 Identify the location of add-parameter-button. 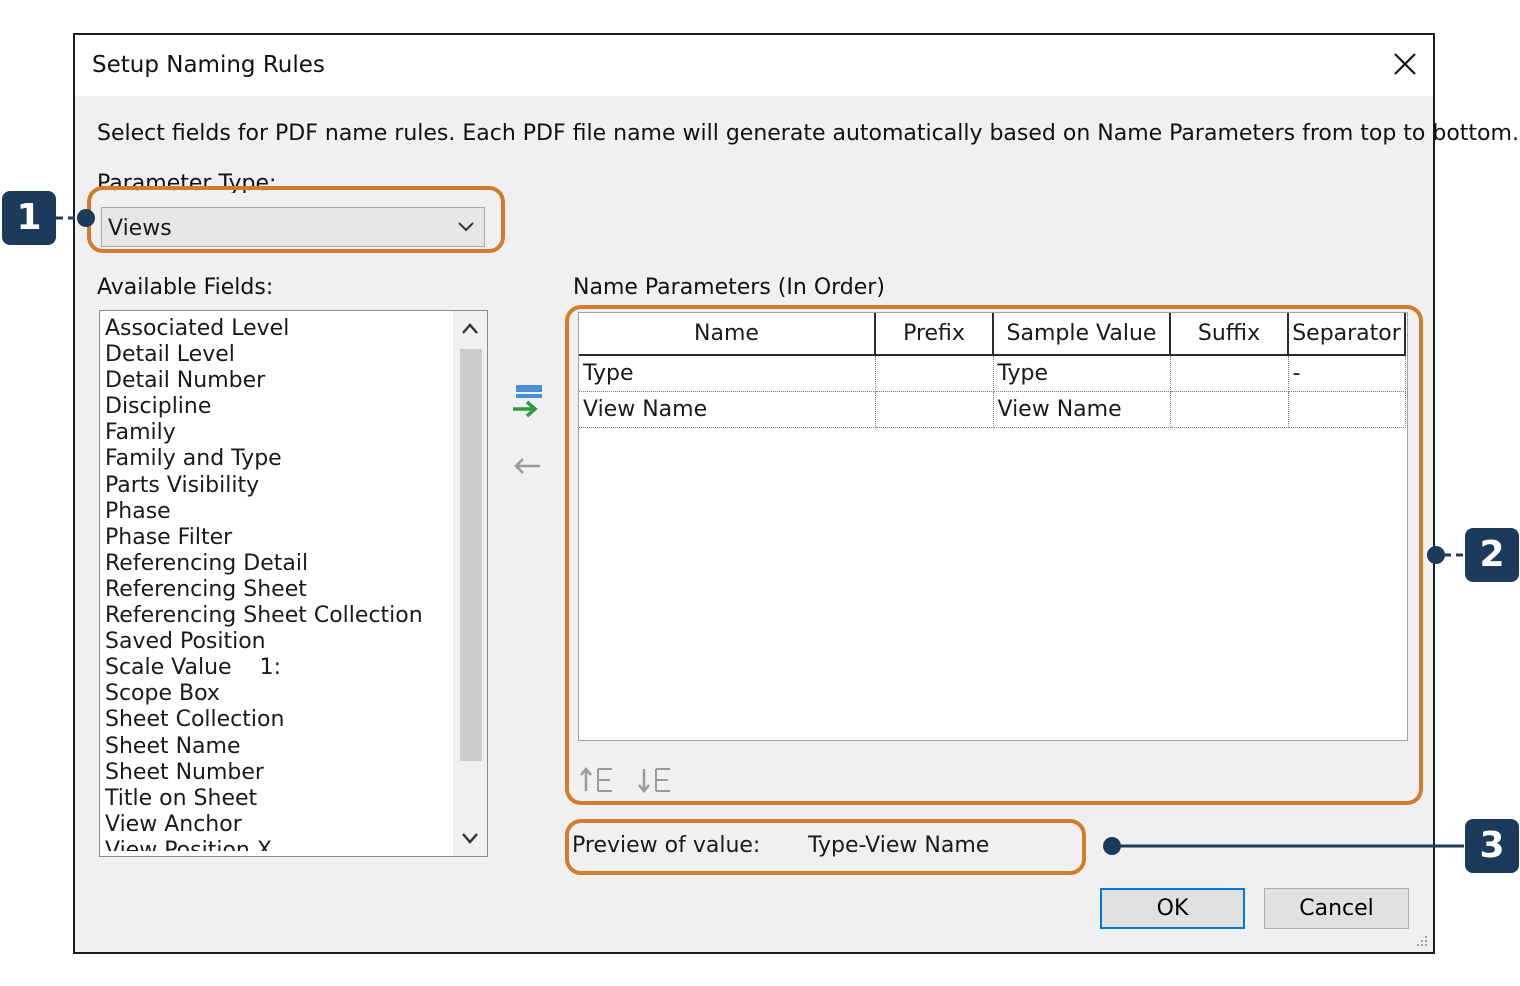
(528, 401).